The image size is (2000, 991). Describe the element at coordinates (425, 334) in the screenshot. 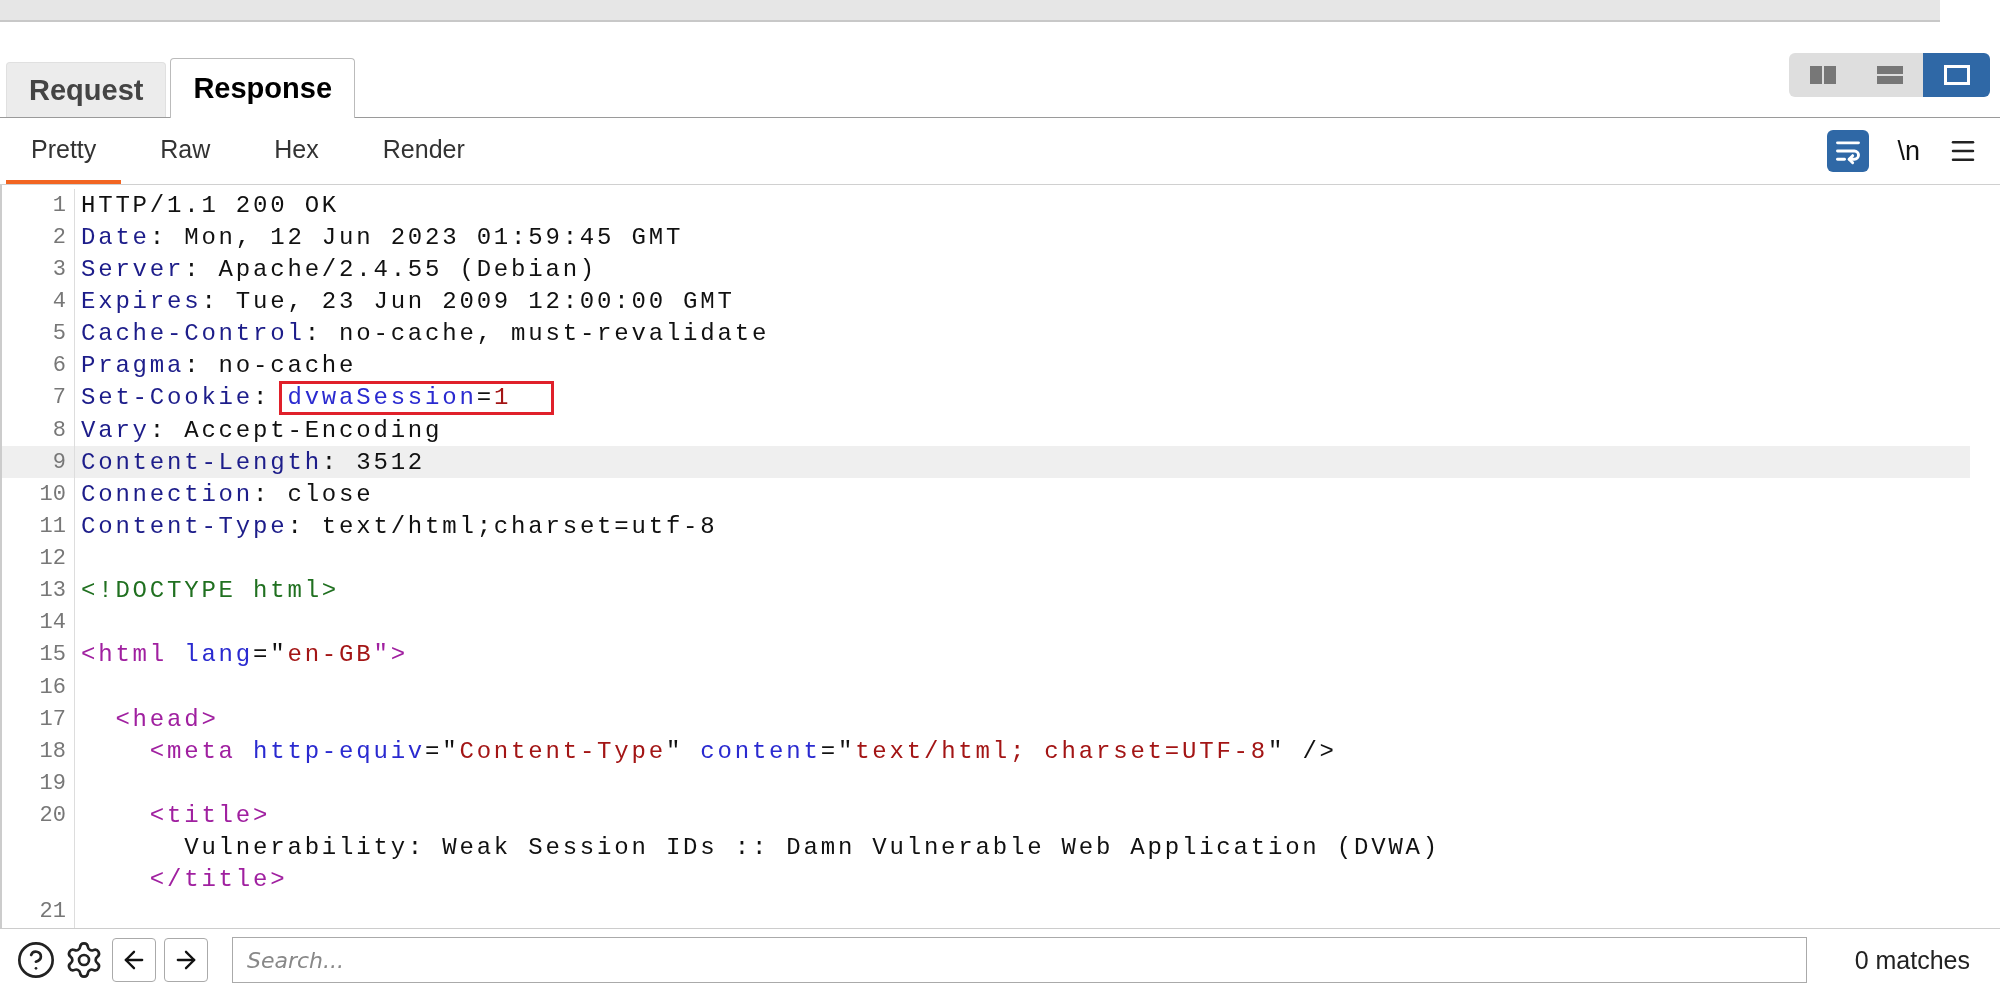

I see `code-text: Cache-Control: no-cache, must-revalidate` at that location.